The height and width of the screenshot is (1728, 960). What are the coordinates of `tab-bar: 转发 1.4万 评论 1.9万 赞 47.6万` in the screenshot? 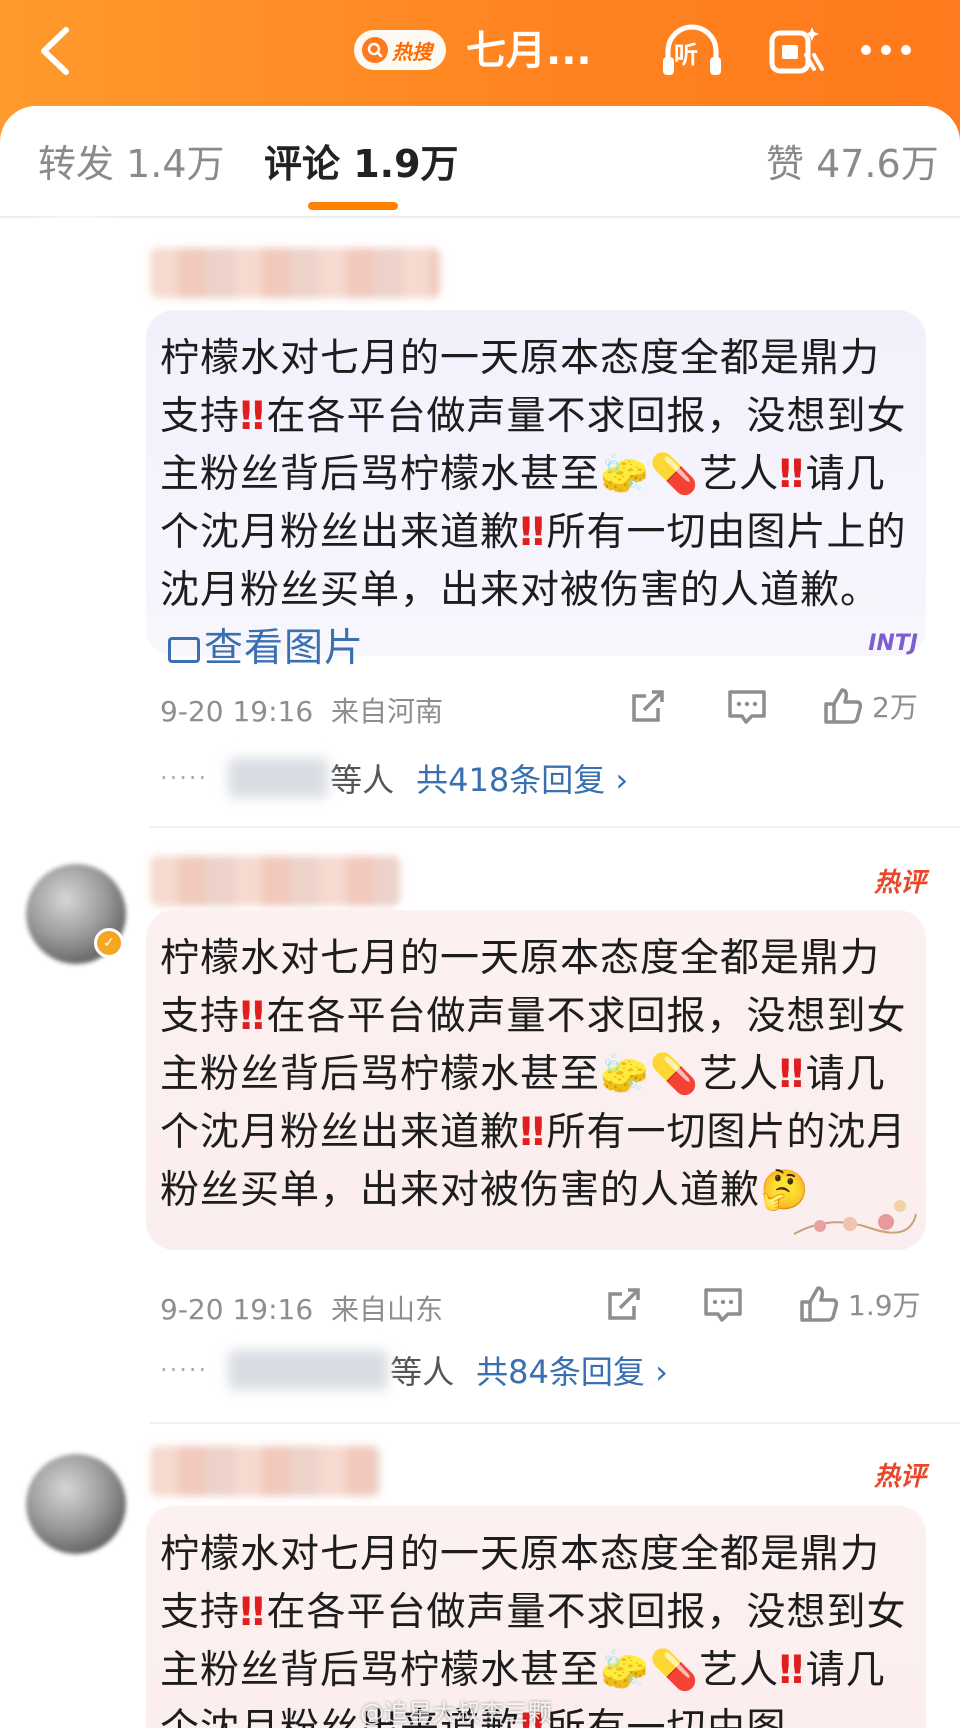 It's located at (480, 162).